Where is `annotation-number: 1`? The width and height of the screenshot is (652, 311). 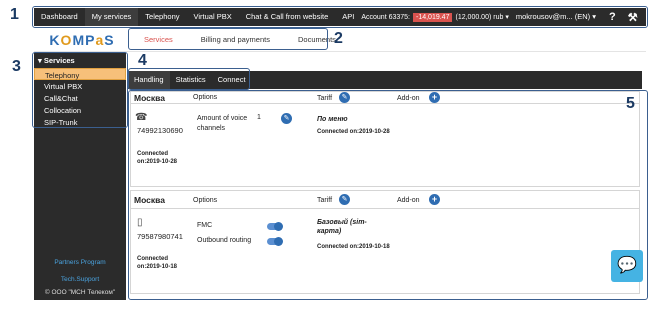 annotation-number: 1 is located at coordinates (14, 14).